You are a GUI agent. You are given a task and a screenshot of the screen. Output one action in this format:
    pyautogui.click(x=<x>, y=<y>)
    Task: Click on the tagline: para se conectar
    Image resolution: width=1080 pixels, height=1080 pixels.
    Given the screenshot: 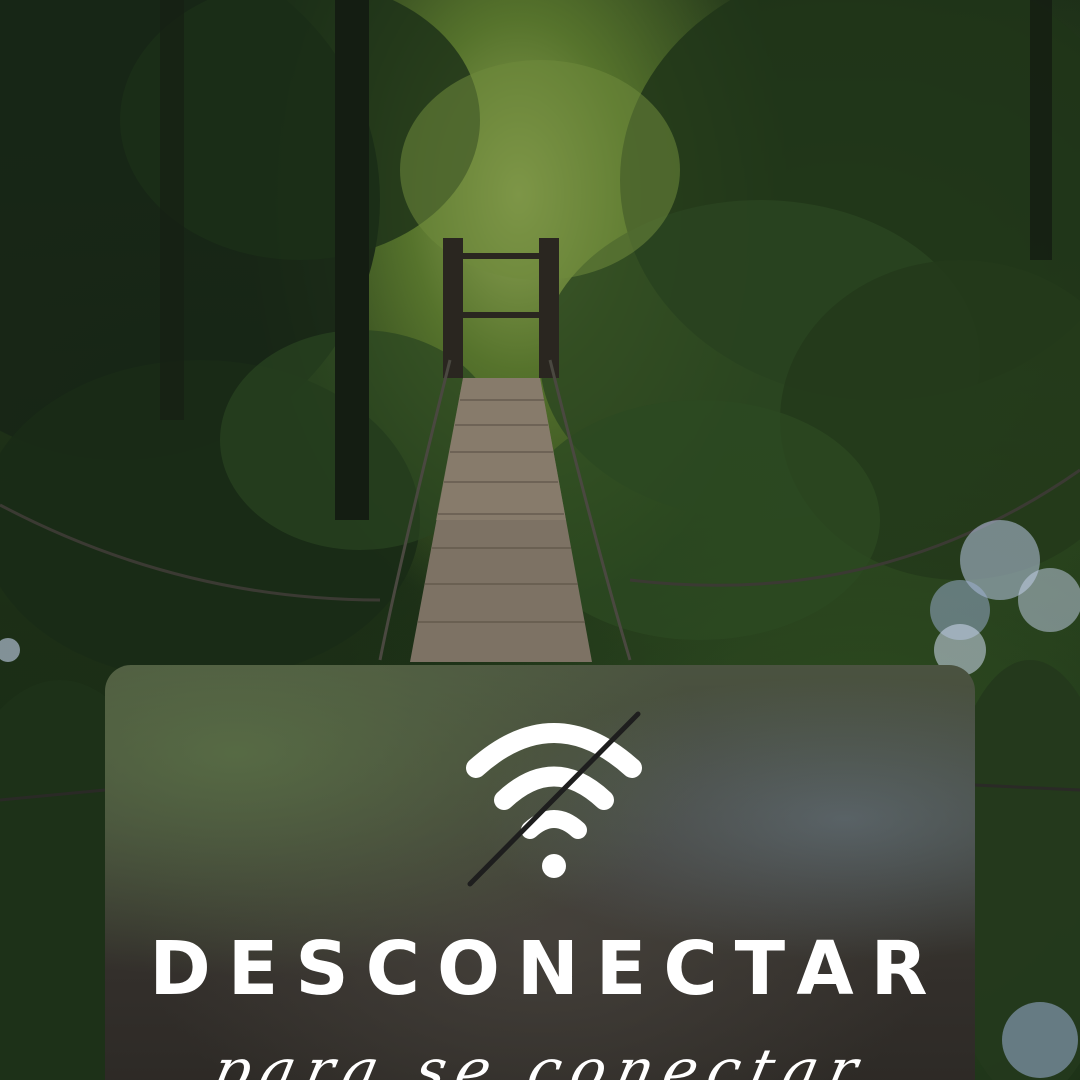 What is the action you would take?
    pyautogui.click(x=540, y=1058)
    